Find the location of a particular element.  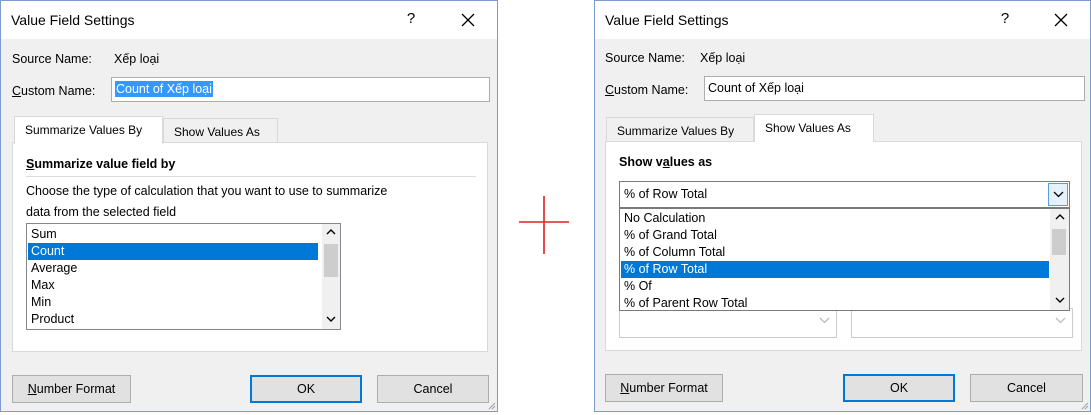

list-item-min: Min is located at coordinates (173, 302).